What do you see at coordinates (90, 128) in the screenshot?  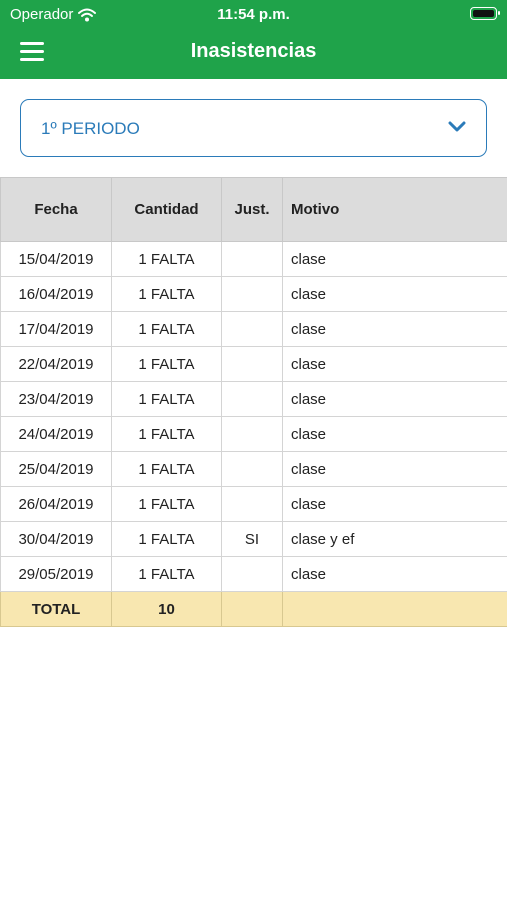 I see `period-select-value: 1º PERIODO` at bounding box center [90, 128].